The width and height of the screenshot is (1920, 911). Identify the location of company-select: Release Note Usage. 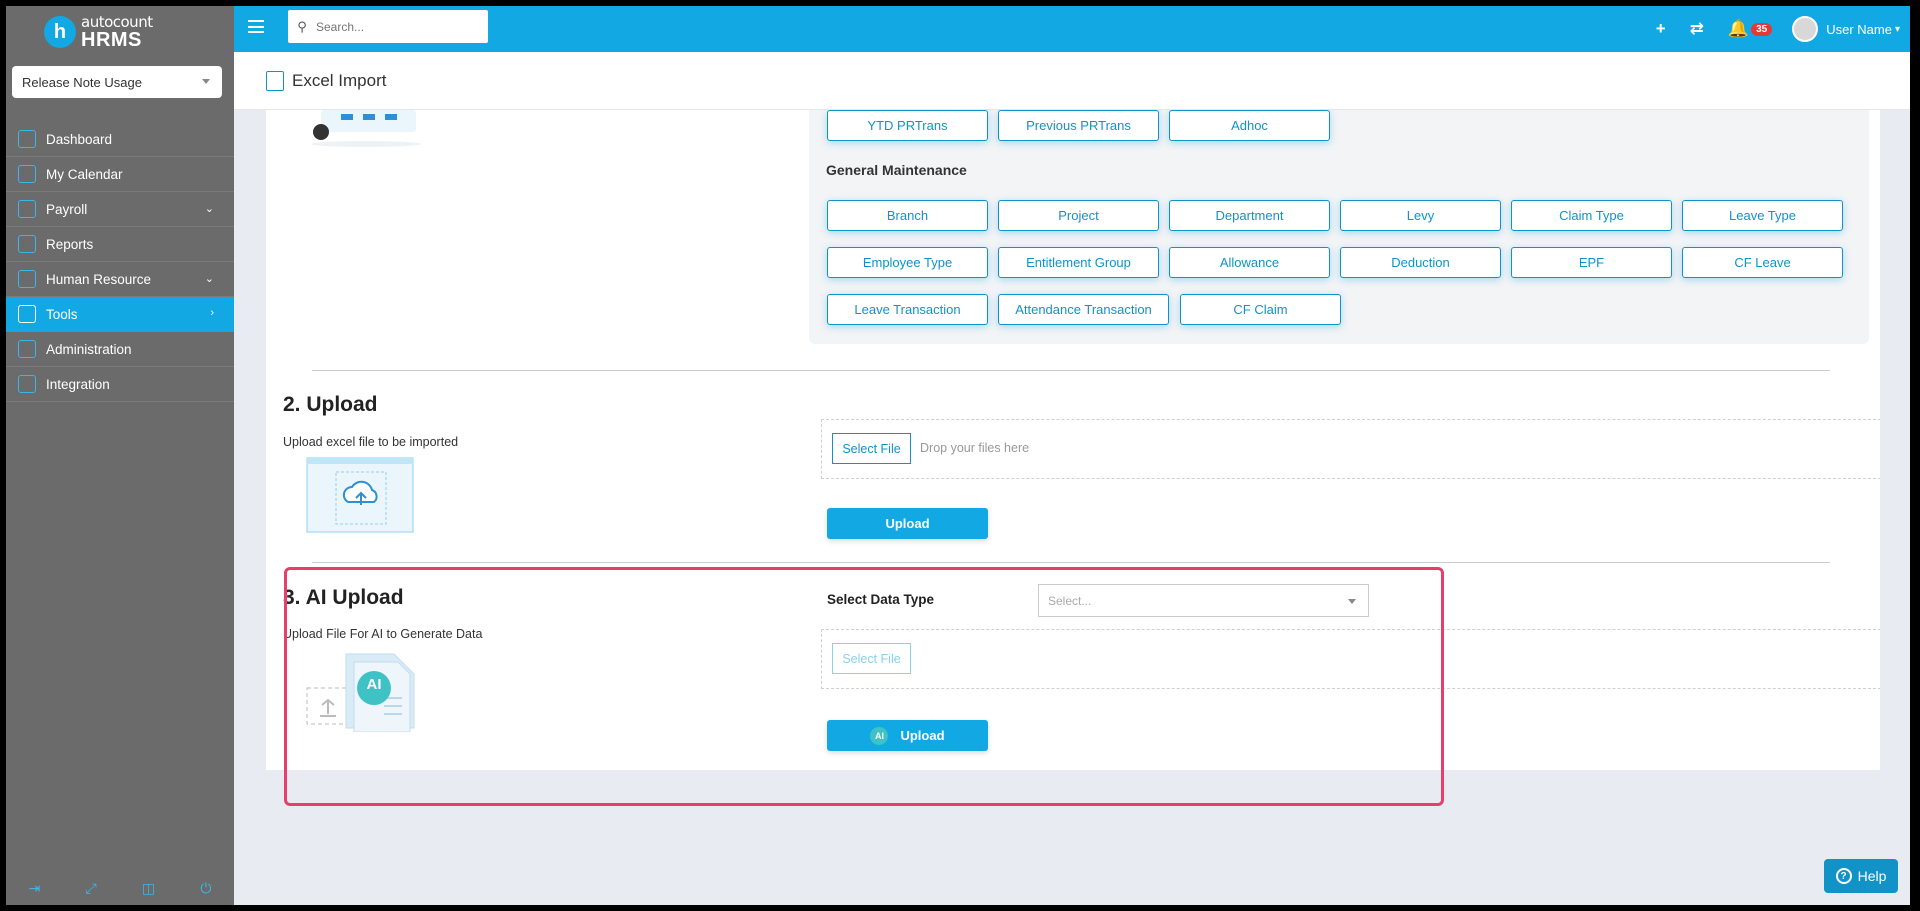
(117, 82).